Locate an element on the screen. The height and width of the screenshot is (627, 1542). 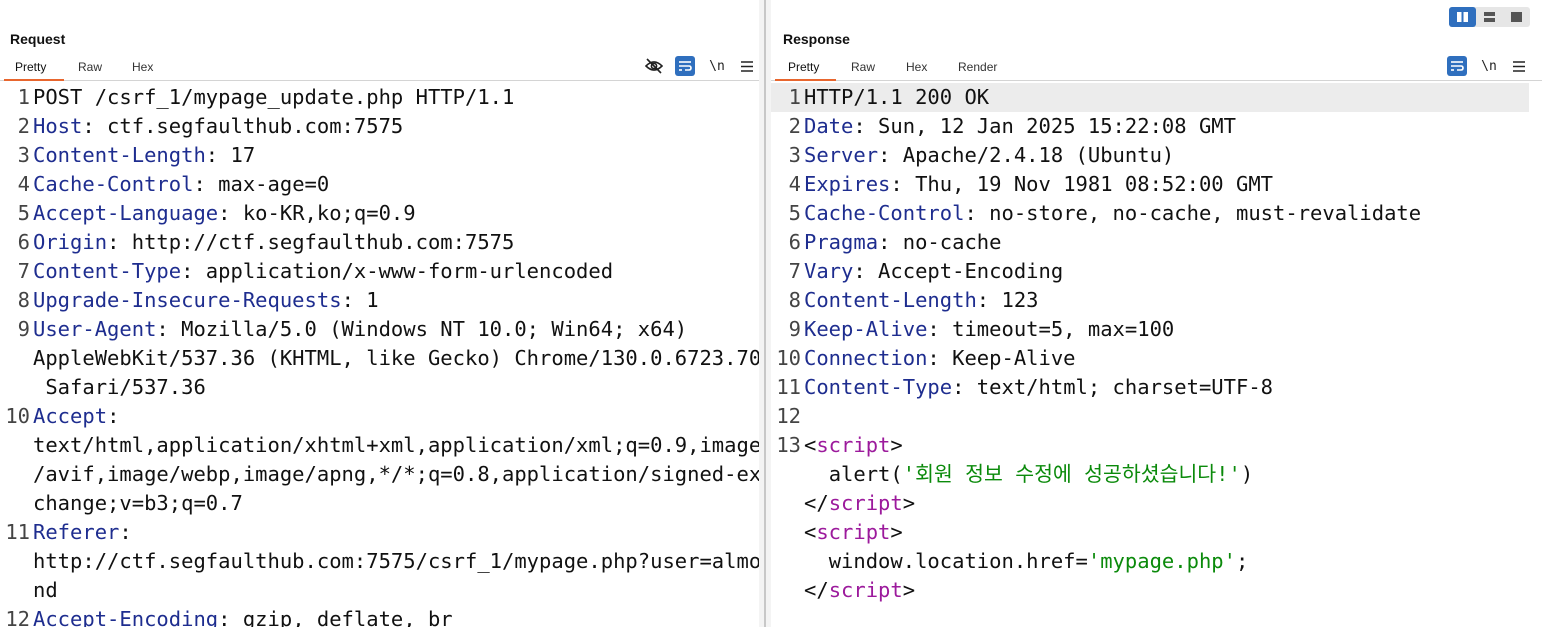
request-tab-hex: Hex is located at coordinates (142, 67).